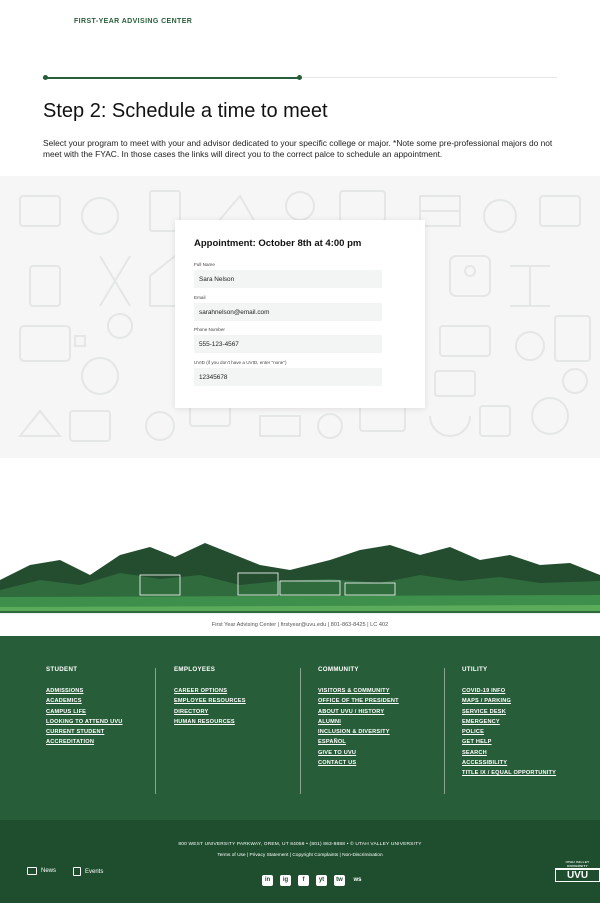  What do you see at coordinates (358, 691) in the screenshot?
I see `footer-link: VISITORS & COMMUNITY` at bounding box center [358, 691].